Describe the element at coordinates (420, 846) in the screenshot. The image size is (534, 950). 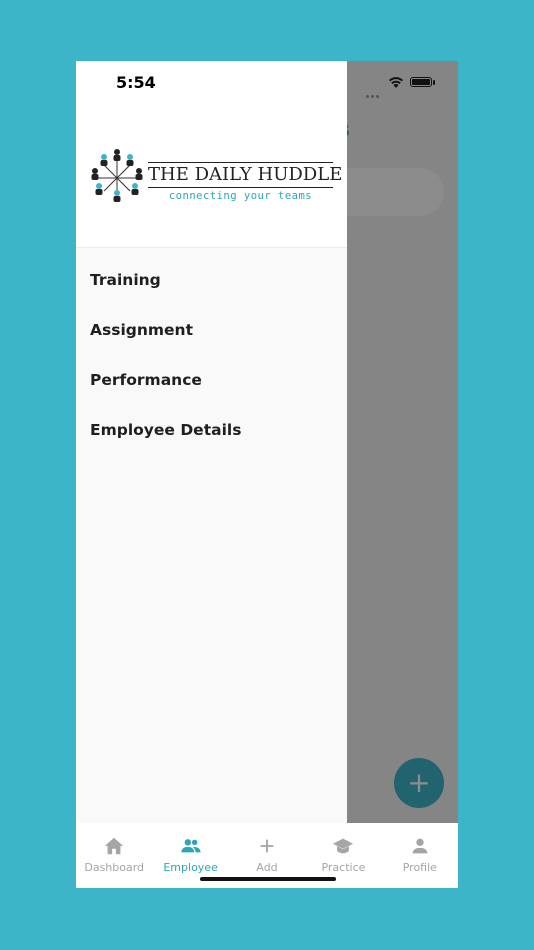
I see `person-icon` at that location.